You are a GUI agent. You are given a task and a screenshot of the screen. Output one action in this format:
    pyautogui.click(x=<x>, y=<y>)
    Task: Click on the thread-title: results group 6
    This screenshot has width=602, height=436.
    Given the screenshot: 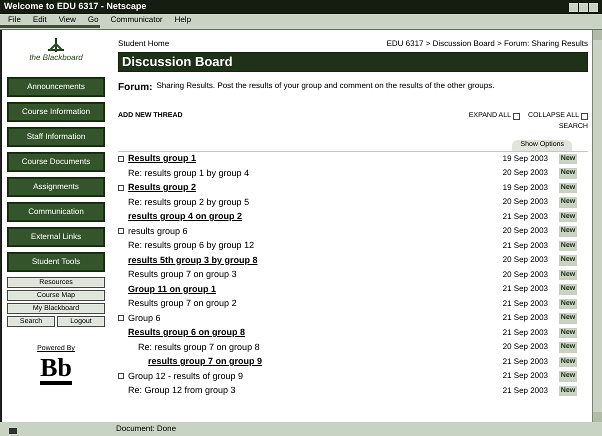 What is the action you would take?
    pyautogui.click(x=158, y=231)
    